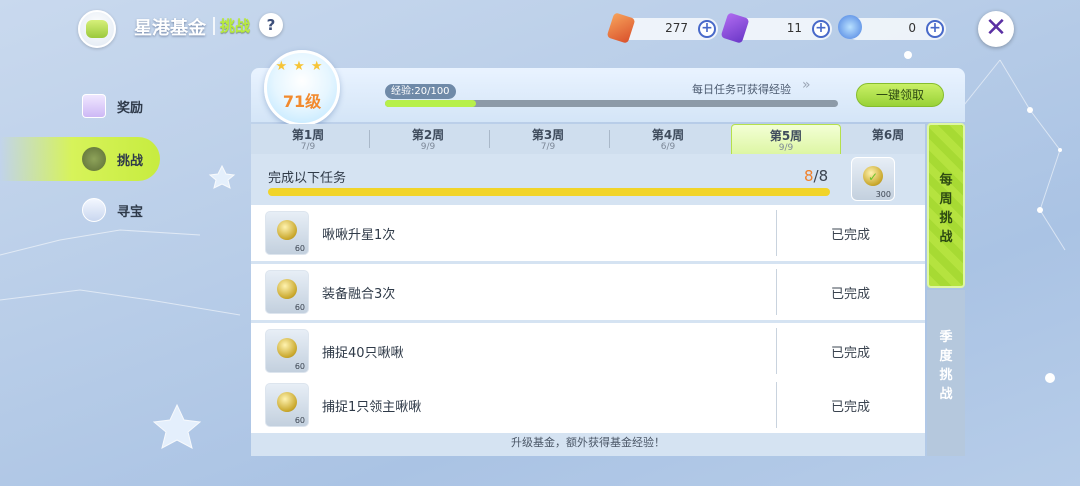  Describe the element at coordinates (80, 159) in the screenshot. I see `nav-item-challenge: 挑战` at that location.